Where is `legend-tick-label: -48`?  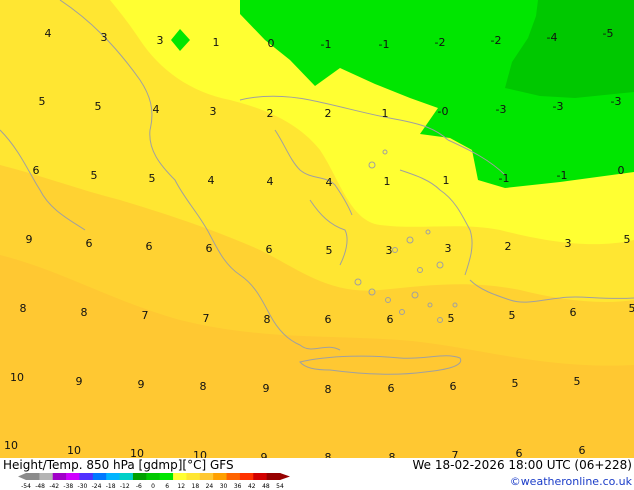
legend-tick-label: -48 is located at coordinates (40, 486).